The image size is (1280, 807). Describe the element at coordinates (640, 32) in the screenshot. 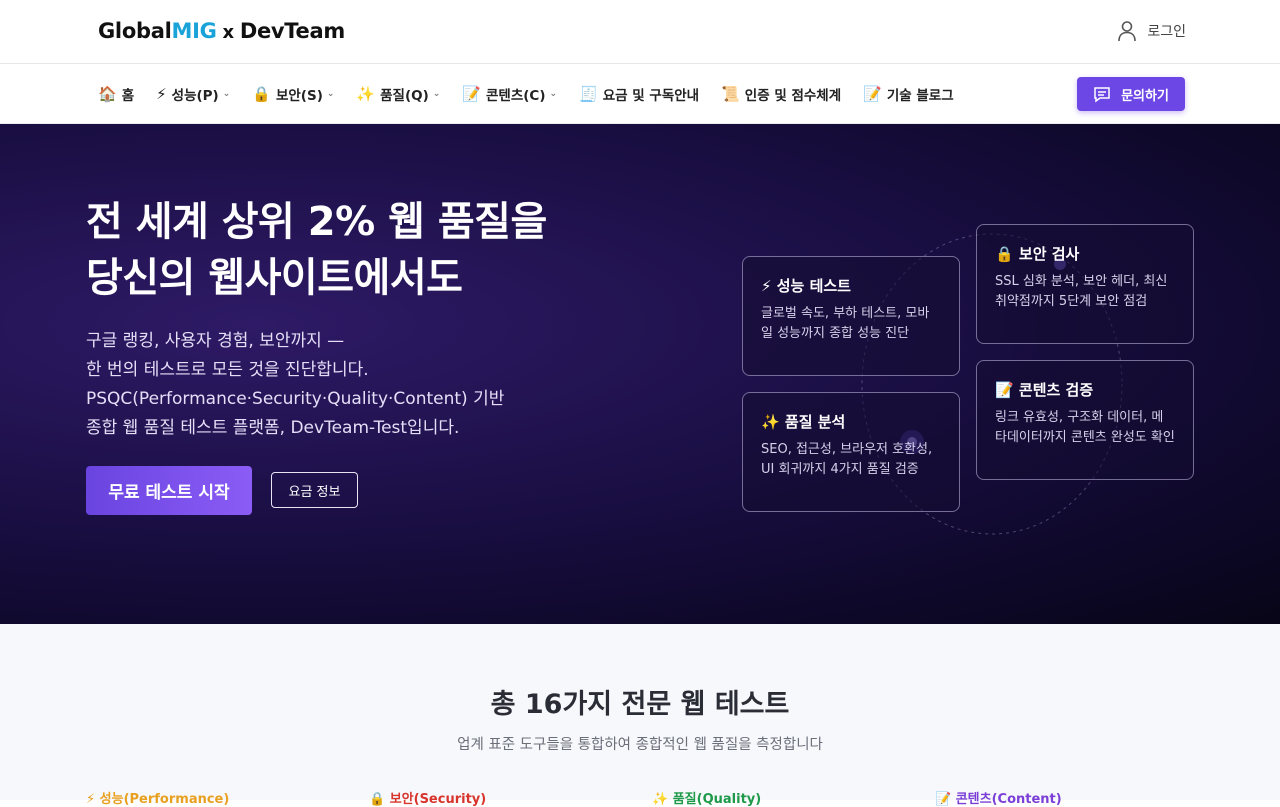

I see `top-header: GlobalMIG x DevTeam 로그인` at that location.